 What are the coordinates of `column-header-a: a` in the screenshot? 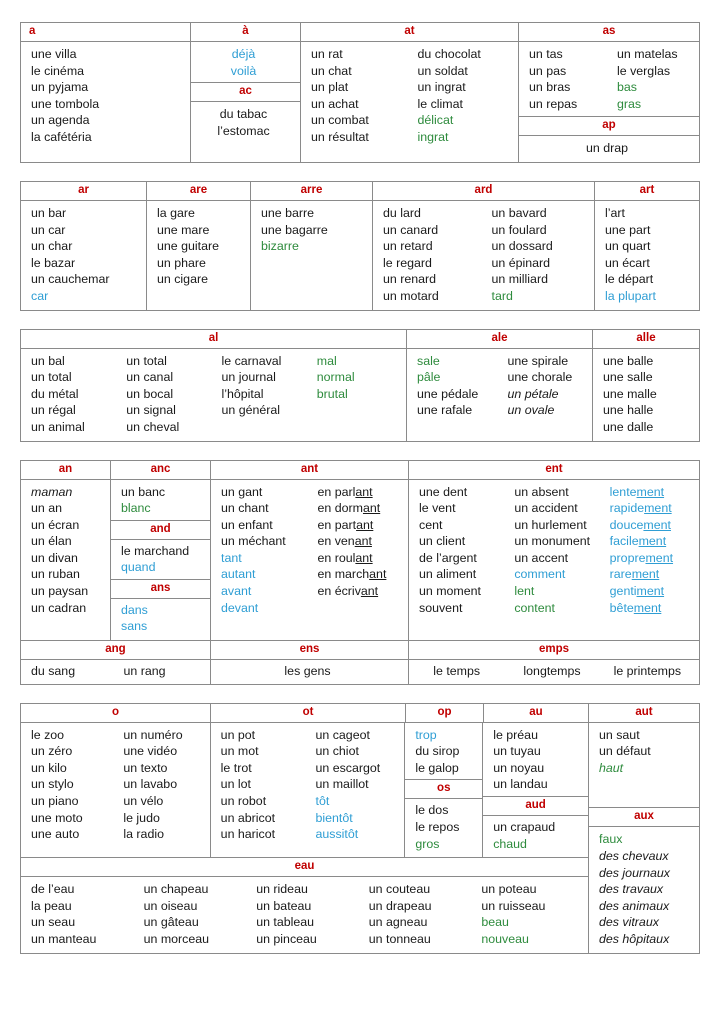 It's located at (106, 32).